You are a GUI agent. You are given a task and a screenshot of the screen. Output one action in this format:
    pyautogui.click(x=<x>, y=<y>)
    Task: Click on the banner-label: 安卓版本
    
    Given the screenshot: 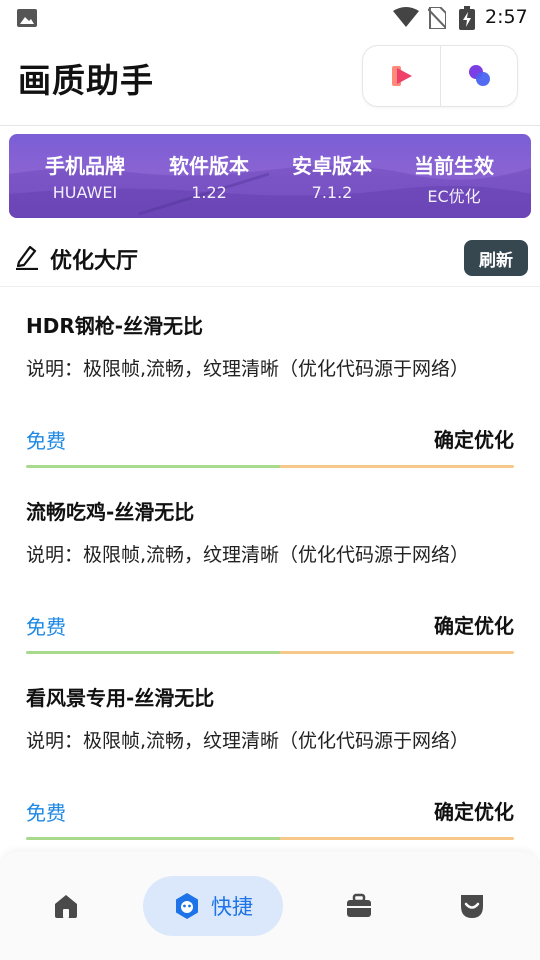 What is the action you would take?
    pyautogui.click(x=332, y=166)
    